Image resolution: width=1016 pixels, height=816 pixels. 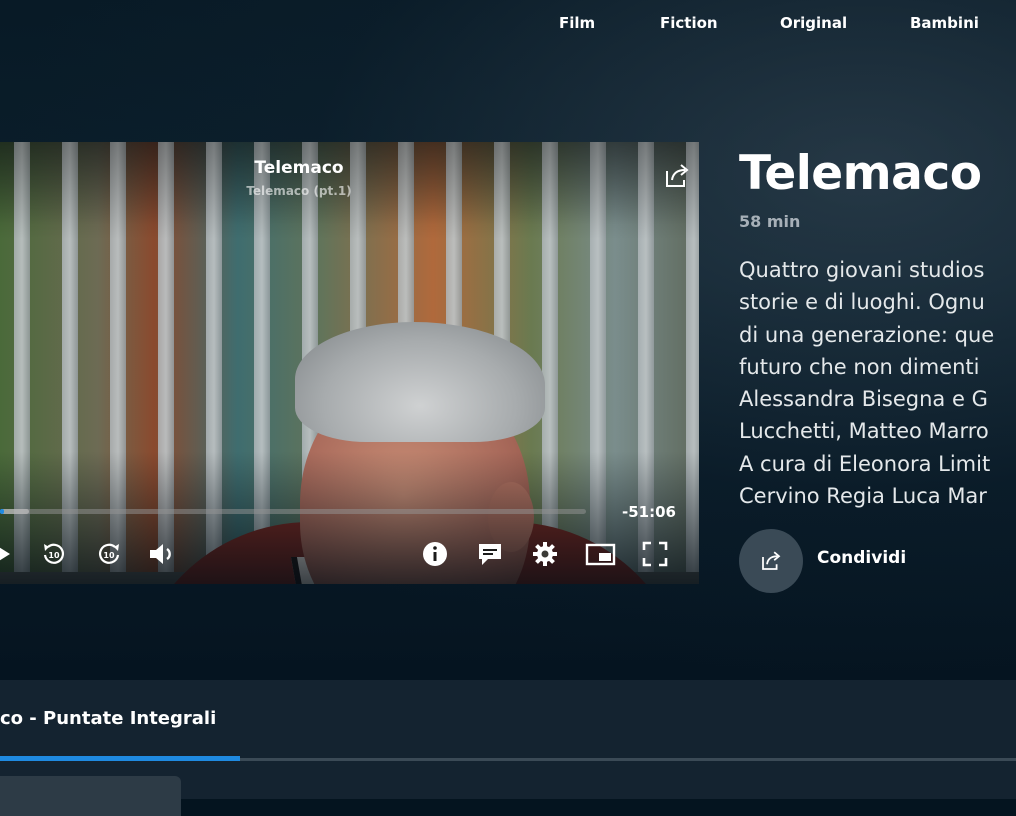 What do you see at coordinates (577, 23) in the screenshot?
I see `nav-item-film: Film` at bounding box center [577, 23].